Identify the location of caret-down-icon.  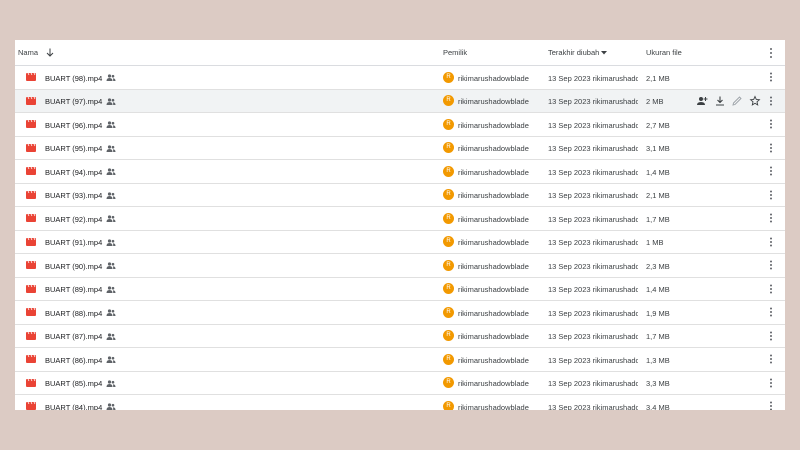
(604, 53).